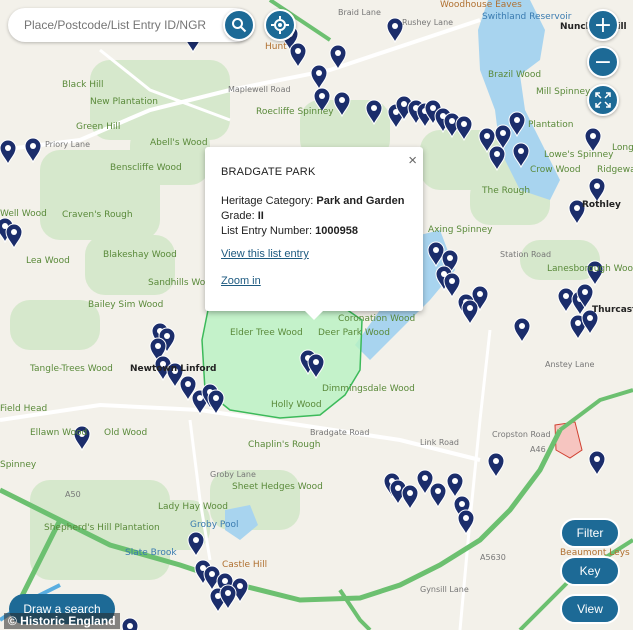 The image size is (633, 630). Describe the element at coordinates (336, 231) in the screenshot. I see `entry-value: 1000958` at that location.